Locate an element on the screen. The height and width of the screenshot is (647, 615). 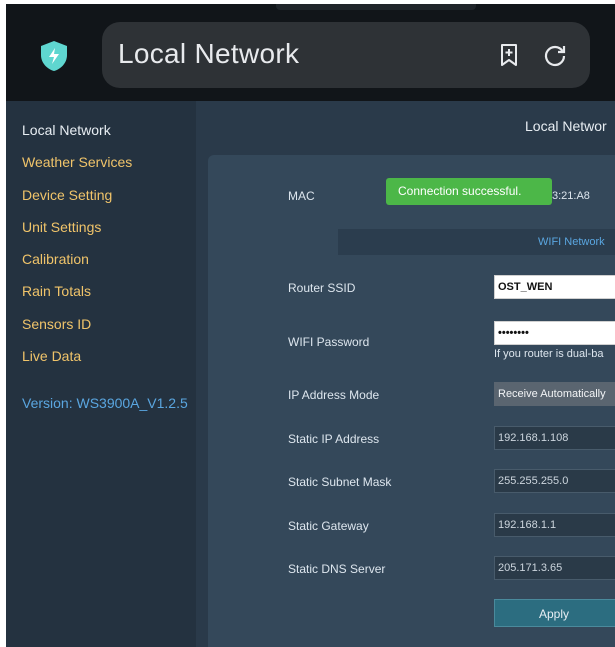
section-title: Local Networ is located at coordinates (566, 126).